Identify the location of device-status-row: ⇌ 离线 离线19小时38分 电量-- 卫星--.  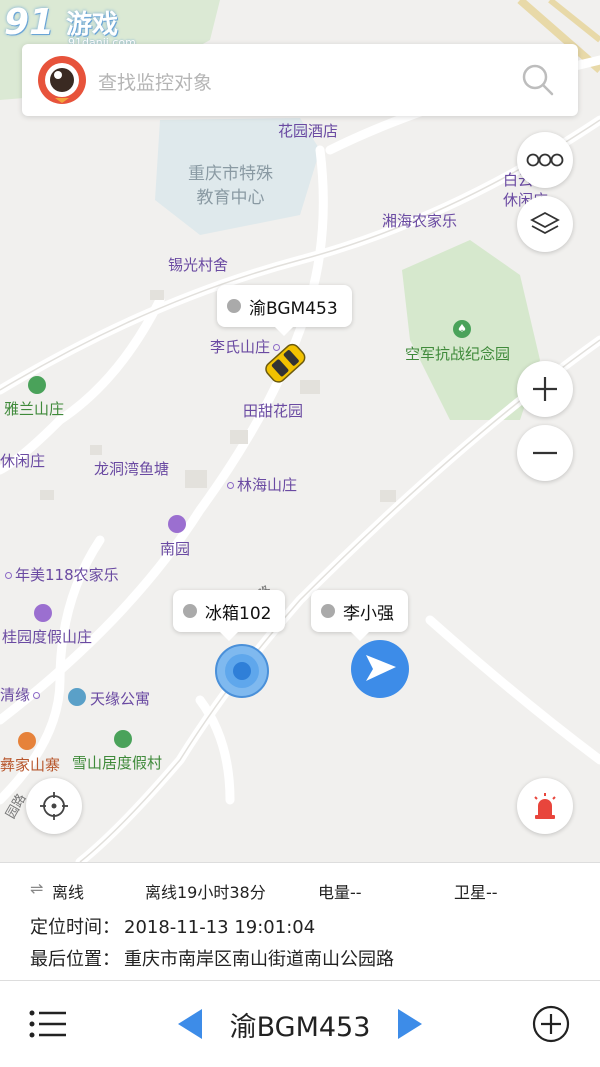
(300, 890).